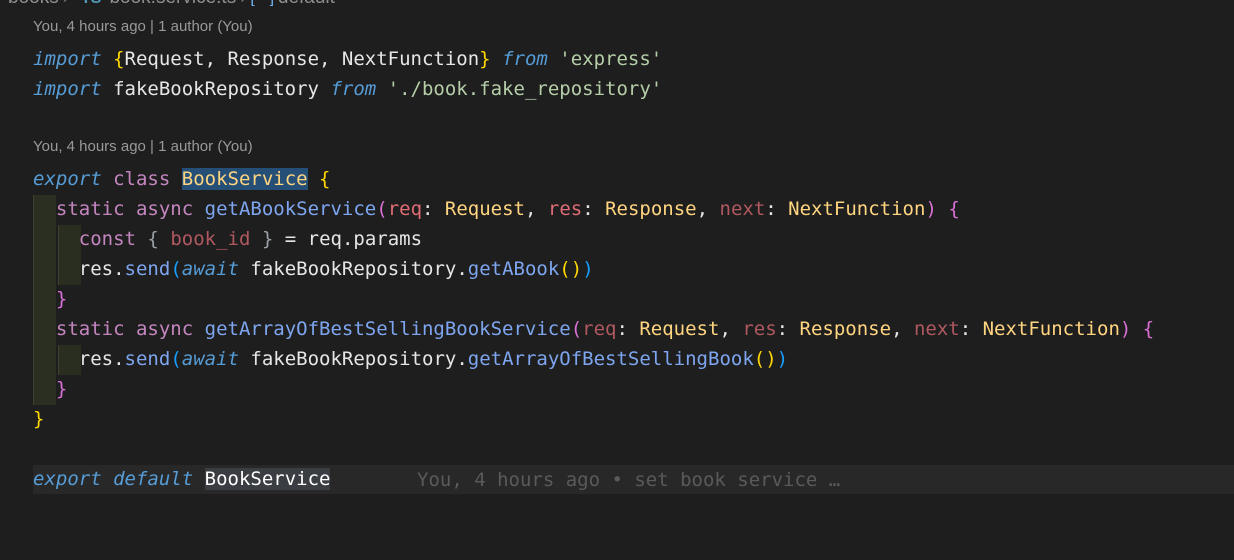  Describe the element at coordinates (267, 479) in the screenshot. I see `selected-word: BookService` at that location.